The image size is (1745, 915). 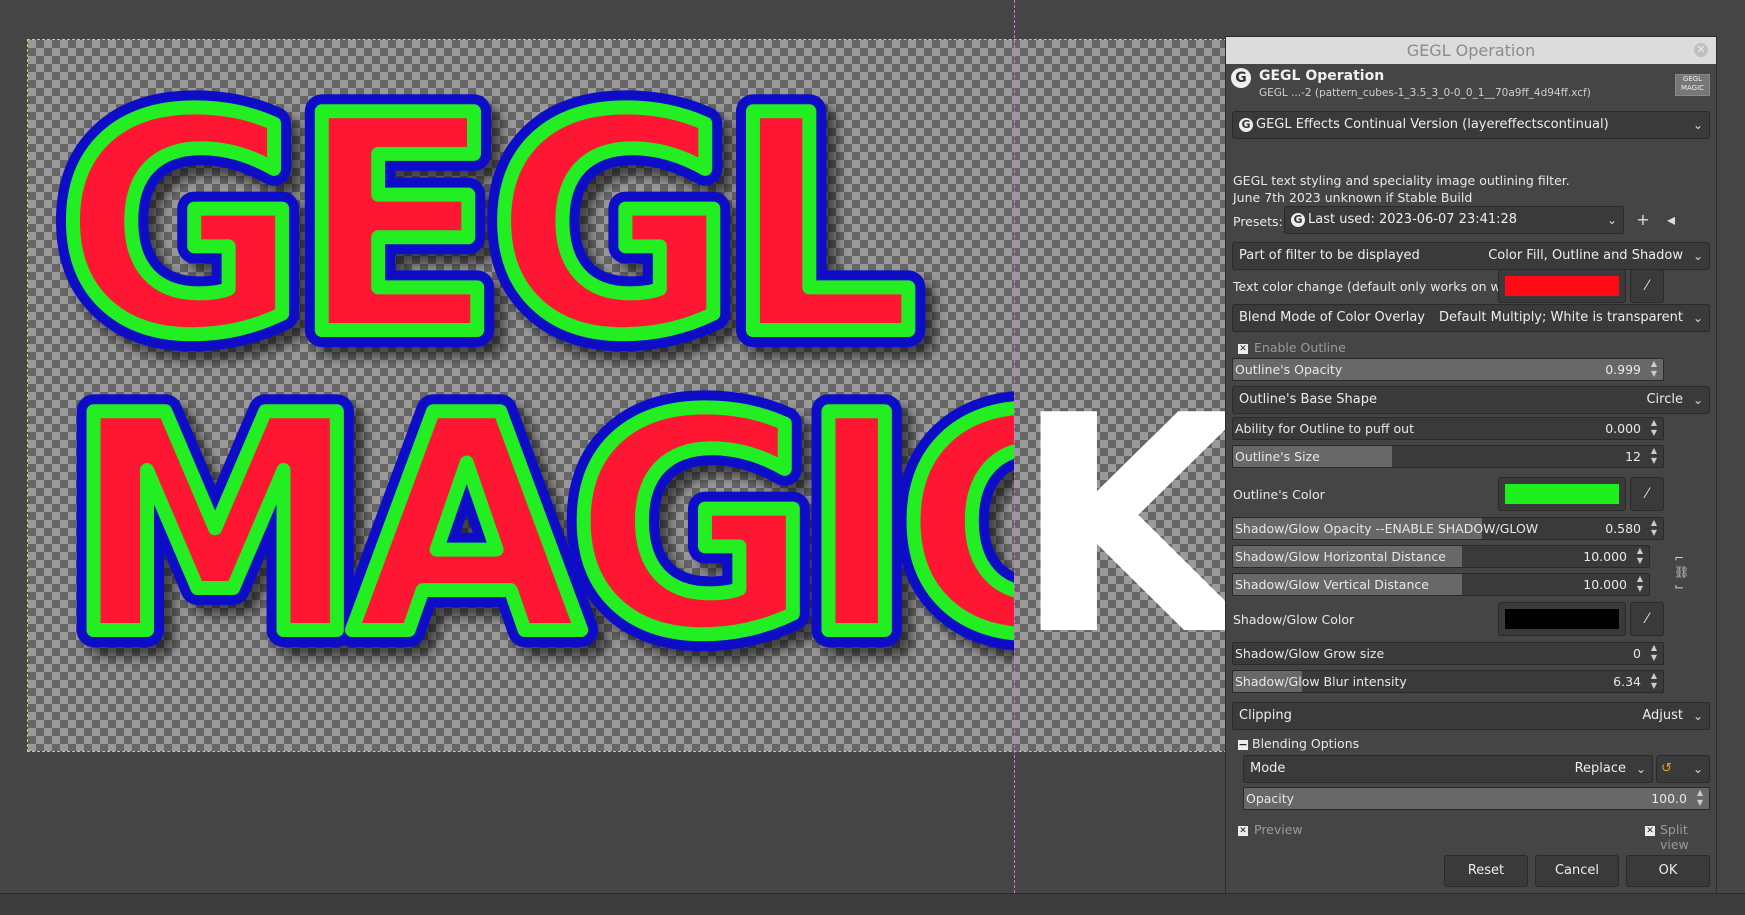 What do you see at coordinates (1647, 619) in the screenshot?
I see `shadow-color-picker-icon: ⁄` at bounding box center [1647, 619].